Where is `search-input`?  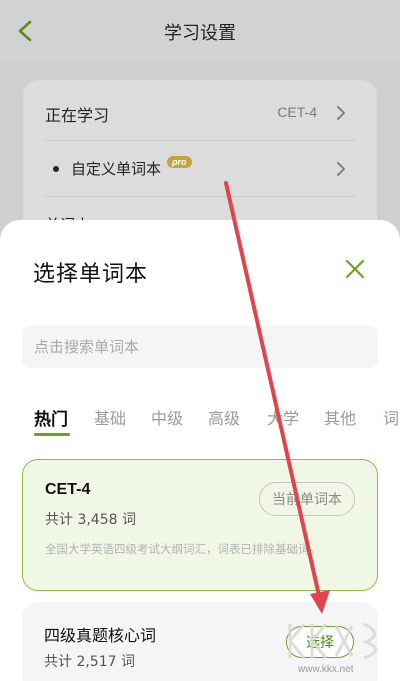
search-input is located at coordinates (200, 347).